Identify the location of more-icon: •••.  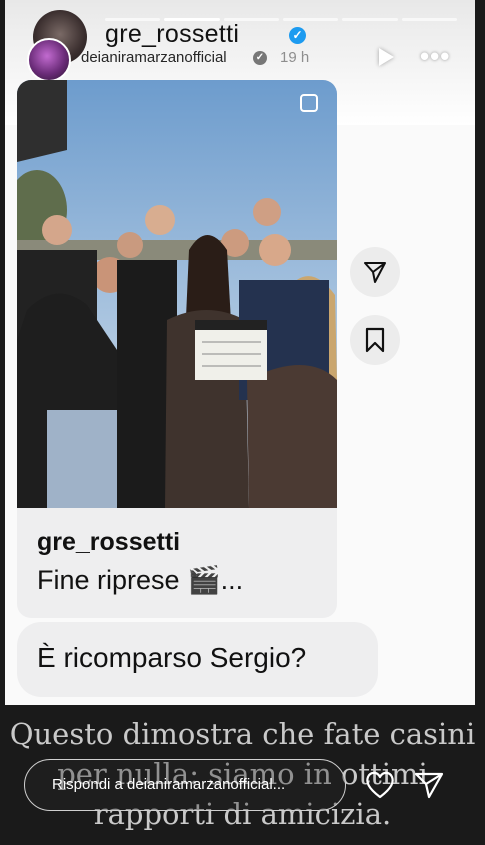
(435, 56).